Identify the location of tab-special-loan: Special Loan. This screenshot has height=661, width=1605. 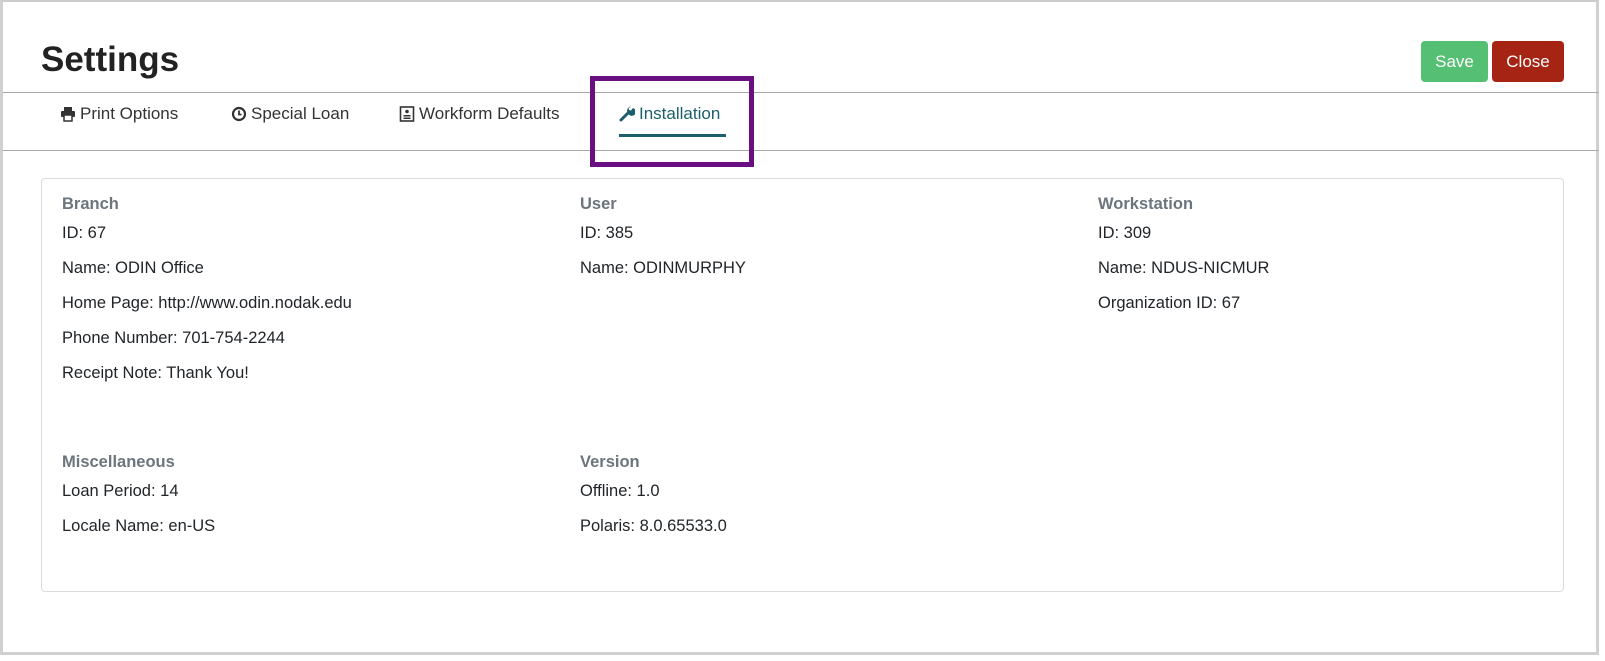
(290, 114).